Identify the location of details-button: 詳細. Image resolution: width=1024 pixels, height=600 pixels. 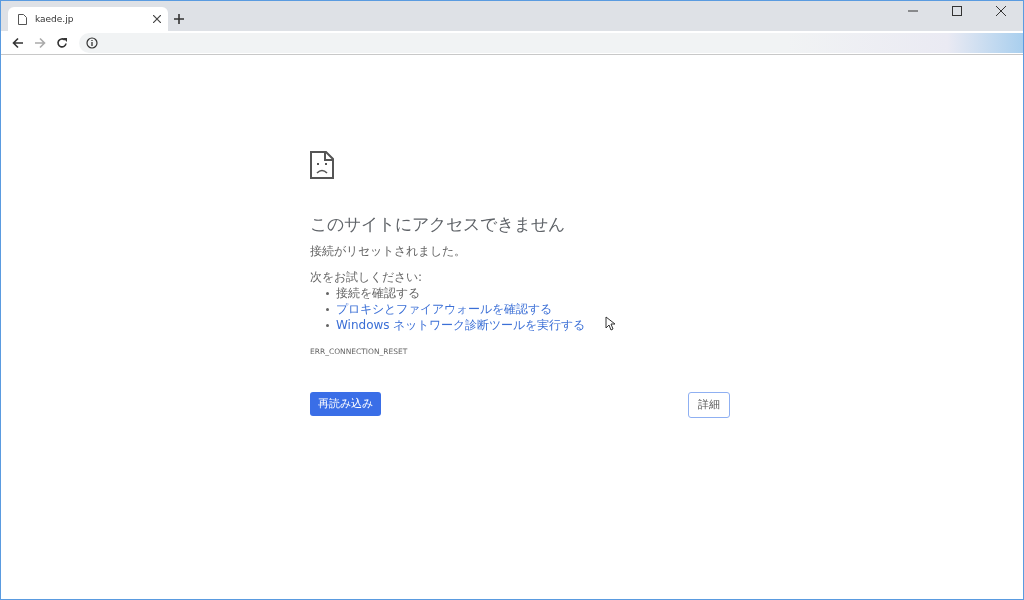
(709, 405).